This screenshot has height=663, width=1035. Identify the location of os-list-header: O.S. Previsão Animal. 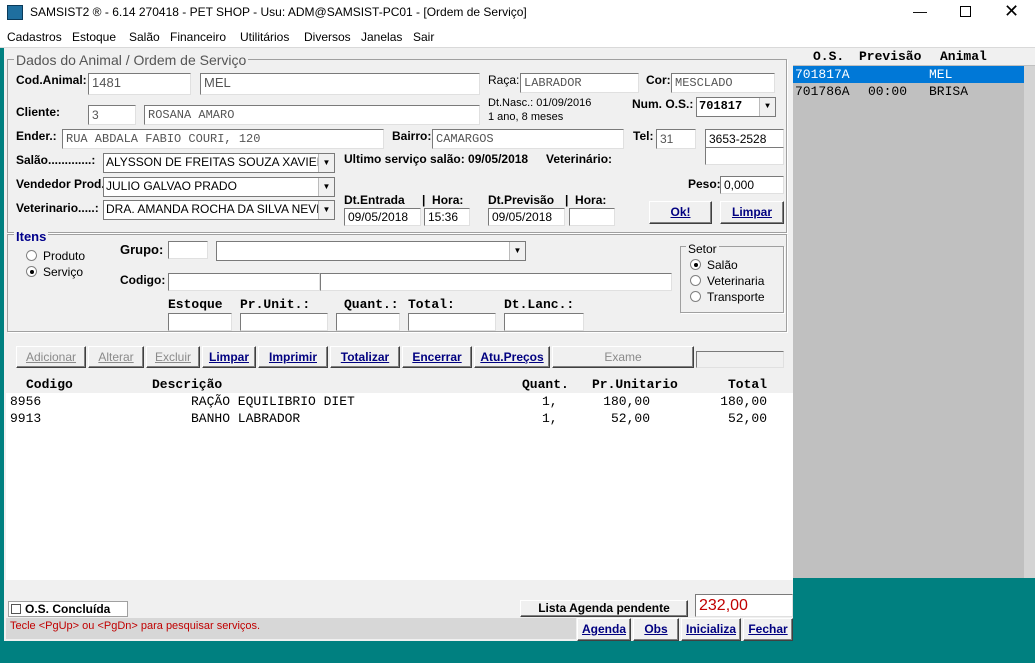
(914, 56).